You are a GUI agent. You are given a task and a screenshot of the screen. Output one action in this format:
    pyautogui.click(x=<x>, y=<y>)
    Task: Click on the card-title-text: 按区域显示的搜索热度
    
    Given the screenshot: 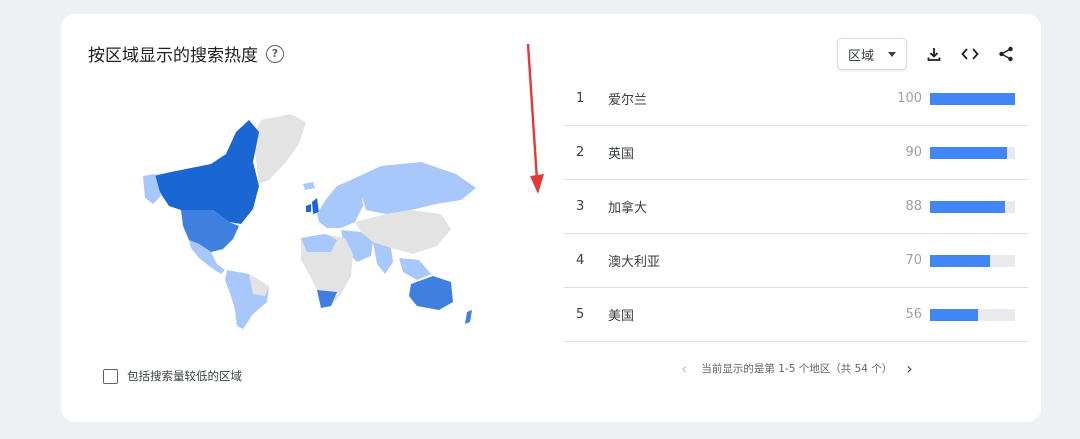 What is the action you would take?
    pyautogui.click(x=173, y=56)
    